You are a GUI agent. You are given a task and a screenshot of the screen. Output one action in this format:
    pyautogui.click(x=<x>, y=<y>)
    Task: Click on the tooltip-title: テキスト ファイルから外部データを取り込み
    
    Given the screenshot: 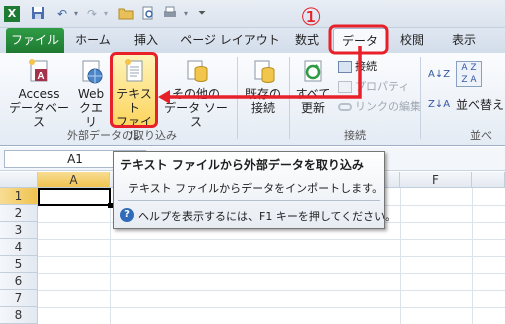 What is the action you would take?
    pyautogui.click(x=242, y=165)
    